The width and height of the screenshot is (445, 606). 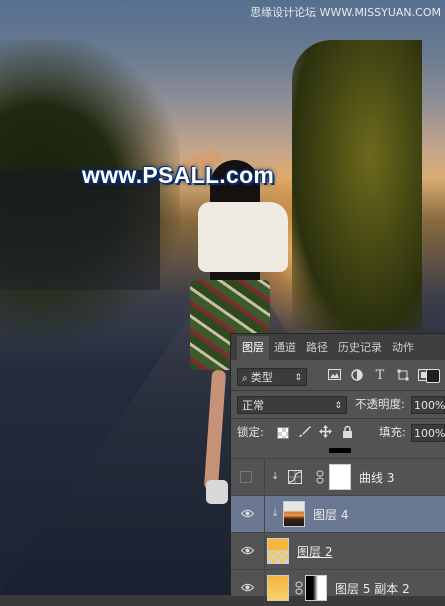 I want to click on filter-kind-select: ⌕ 类型 ⇕, so click(x=272, y=377).